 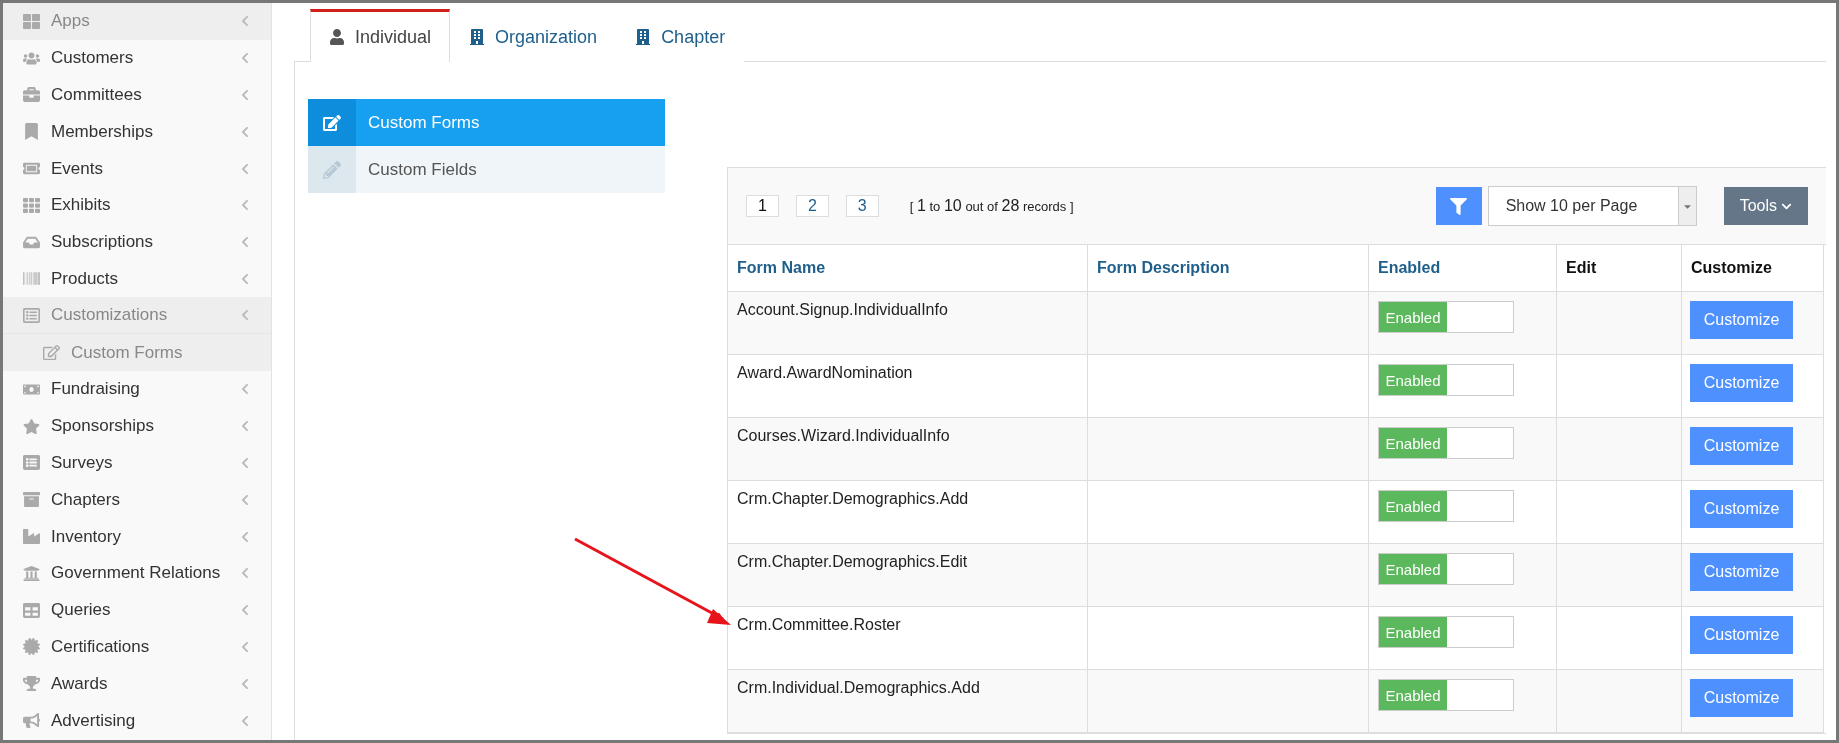 What do you see at coordinates (486, 169) in the screenshot?
I see `subnav-item: Custom Fields` at bounding box center [486, 169].